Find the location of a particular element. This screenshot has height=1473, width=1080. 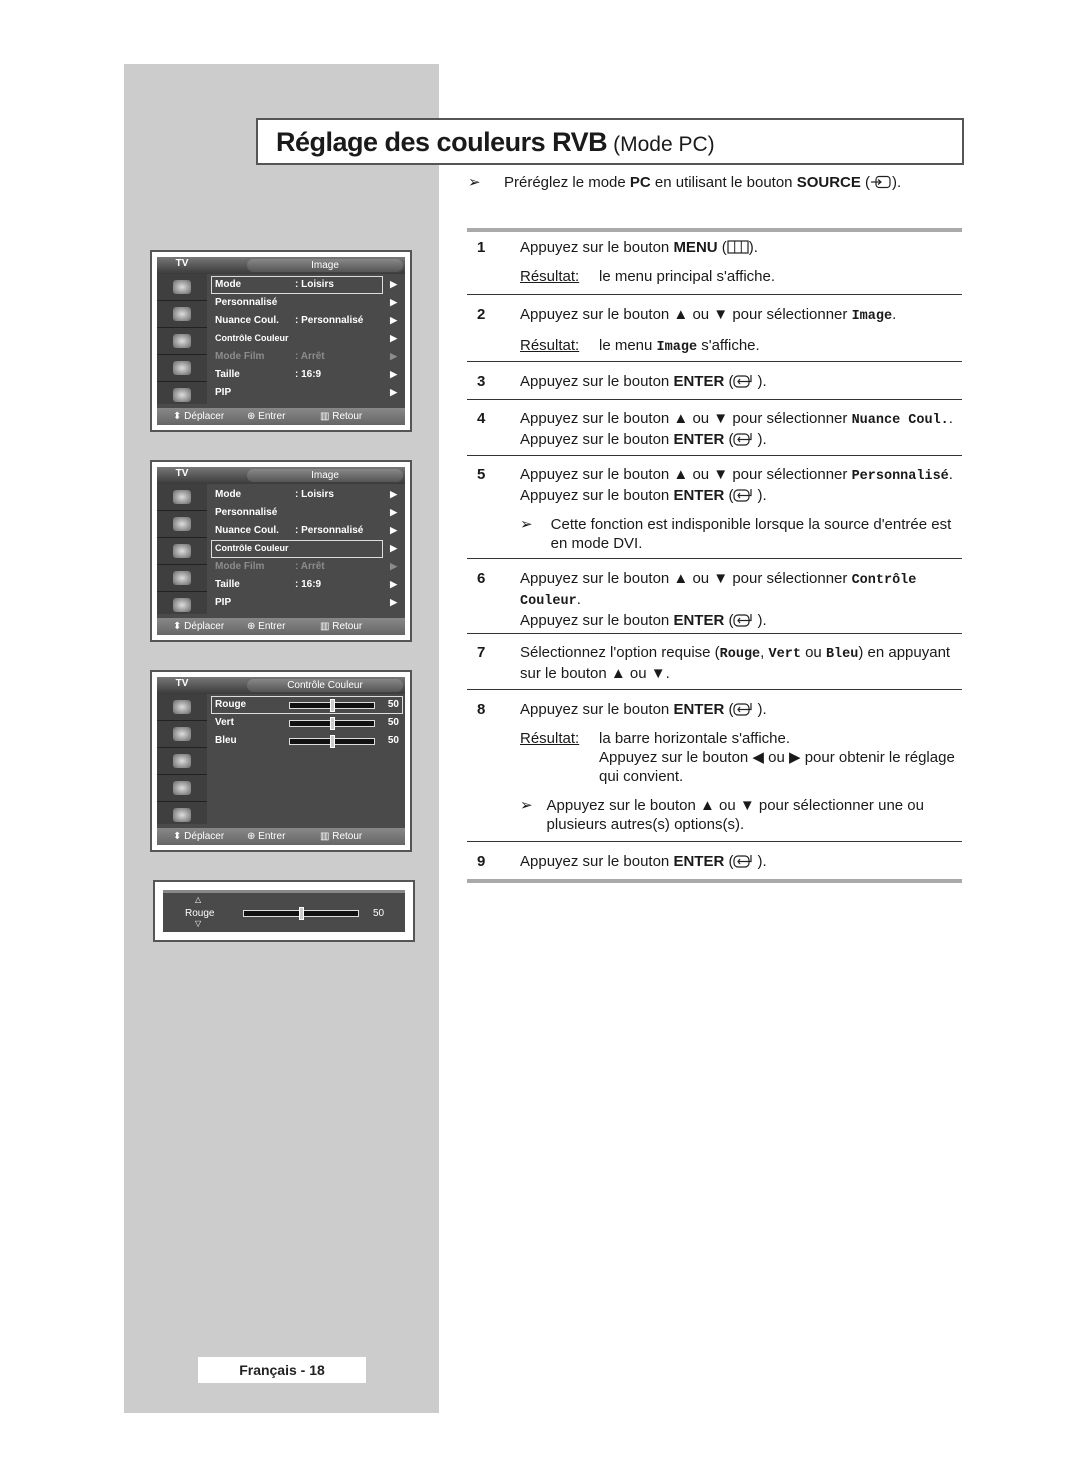

footer-back-label: Retour is located at coordinates (347, 836).